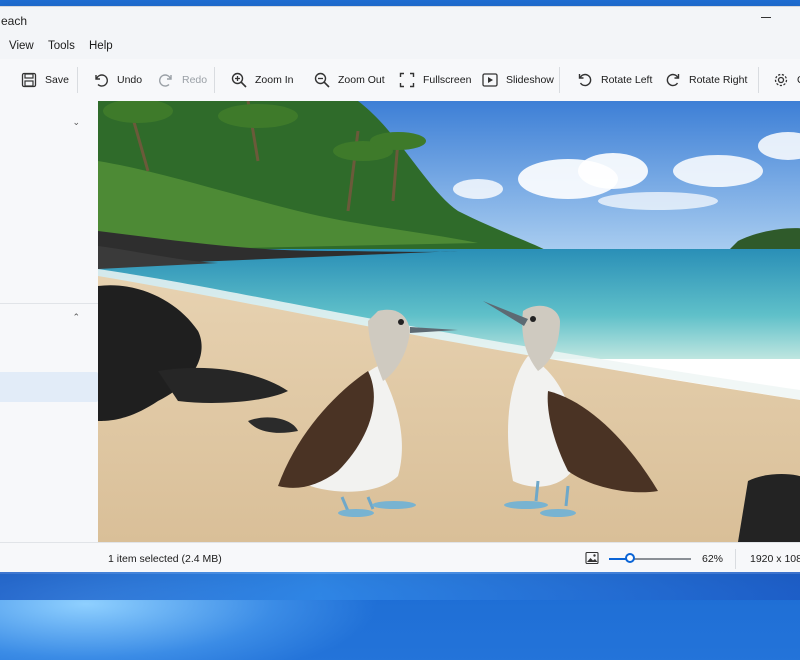 The height and width of the screenshot is (660, 800). Describe the element at coordinates (775, 559) in the screenshot. I see `image-dimensions: 1920 x 1080` at that location.